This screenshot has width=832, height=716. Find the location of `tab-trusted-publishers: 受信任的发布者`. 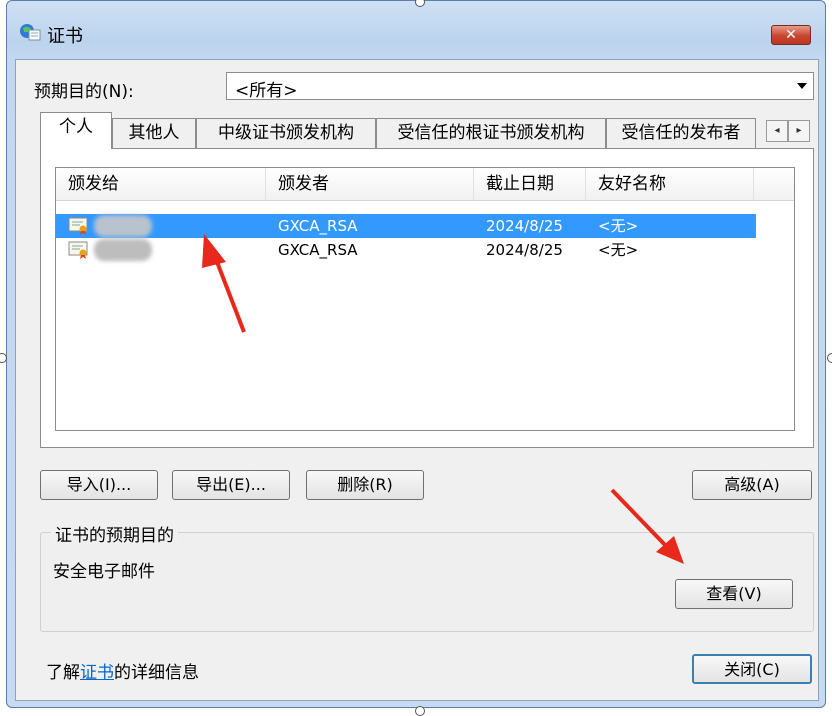

tab-trusted-publishers: 受信任的发布者 is located at coordinates (681, 133).